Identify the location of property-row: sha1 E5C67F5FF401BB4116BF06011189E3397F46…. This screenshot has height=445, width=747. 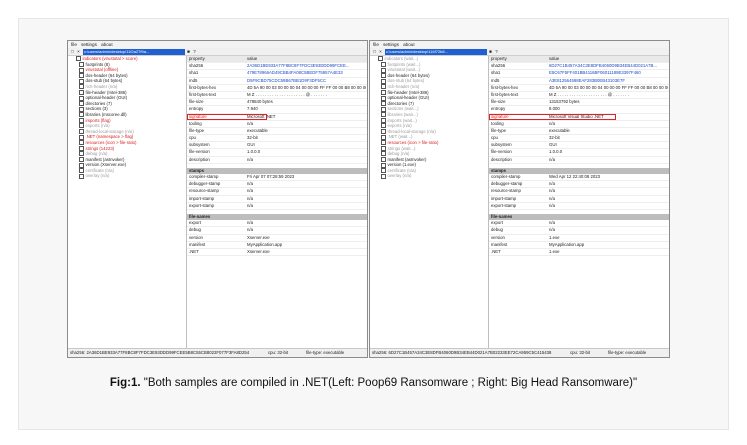
(579, 74).